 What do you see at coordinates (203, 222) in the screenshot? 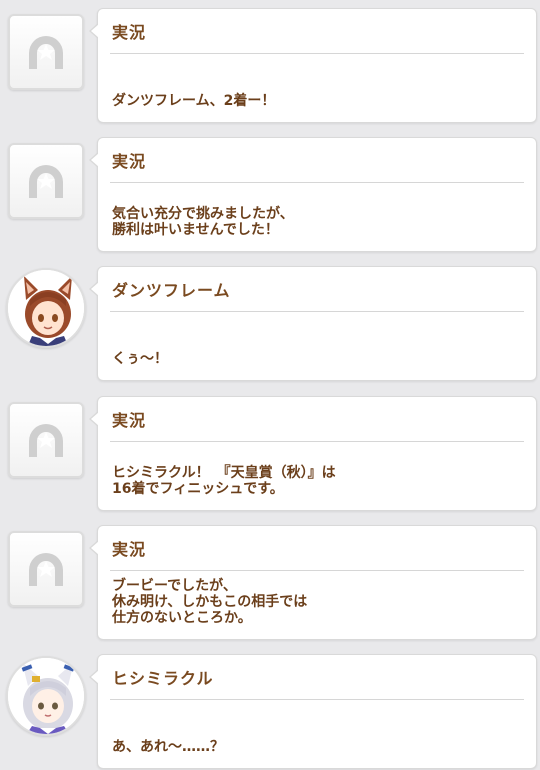
I see `message-text: 気合い充分で挑みましたが、 勝利は叶いませんでした！` at bounding box center [203, 222].